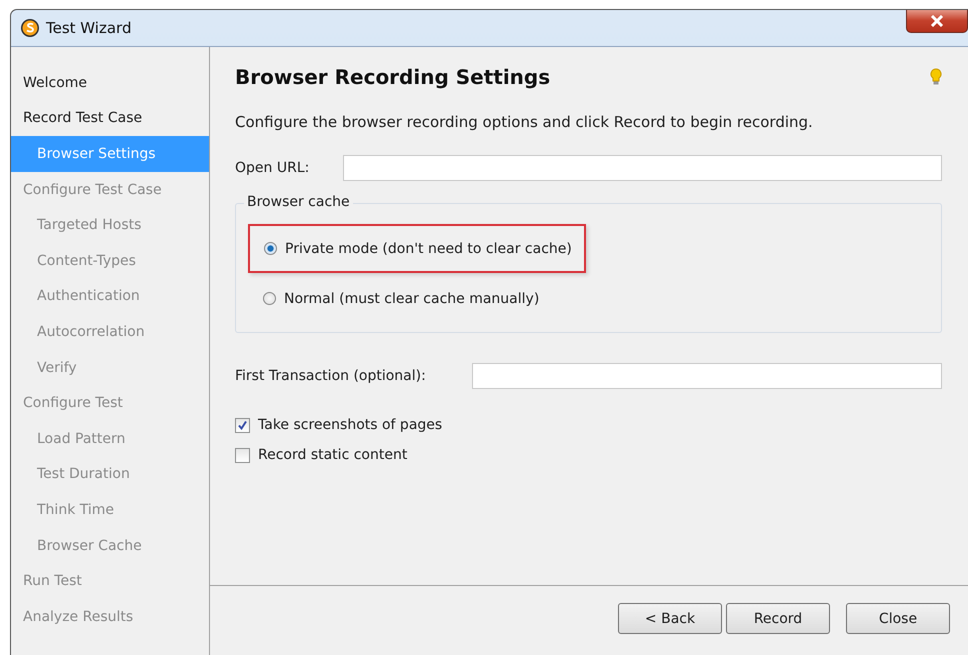 This screenshot has width=968, height=655. I want to click on intro-text: Configure the browser recording options and click Record to begin recording., so click(524, 122).